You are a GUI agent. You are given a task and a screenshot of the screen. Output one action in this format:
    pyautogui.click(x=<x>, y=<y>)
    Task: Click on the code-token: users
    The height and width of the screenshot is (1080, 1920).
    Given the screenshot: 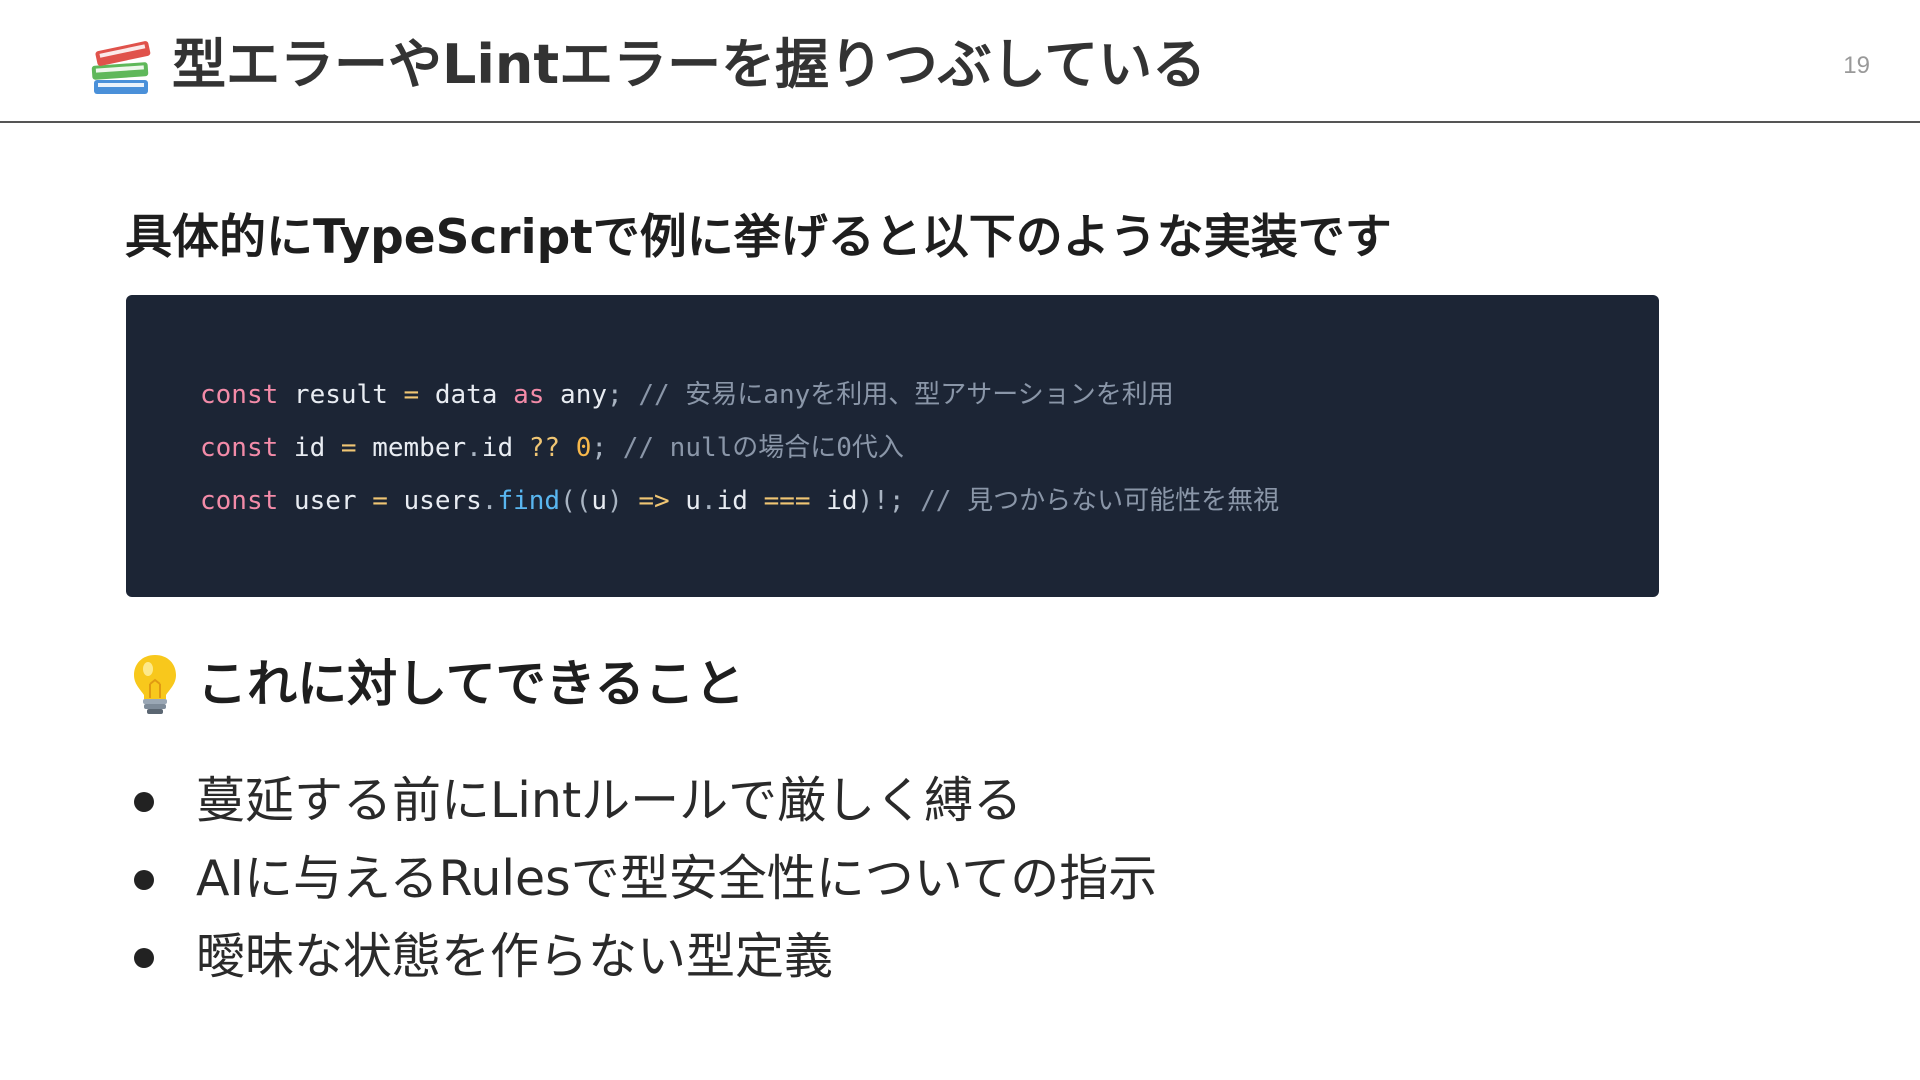 What is the action you would take?
    pyautogui.click(x=434, y=501)
    